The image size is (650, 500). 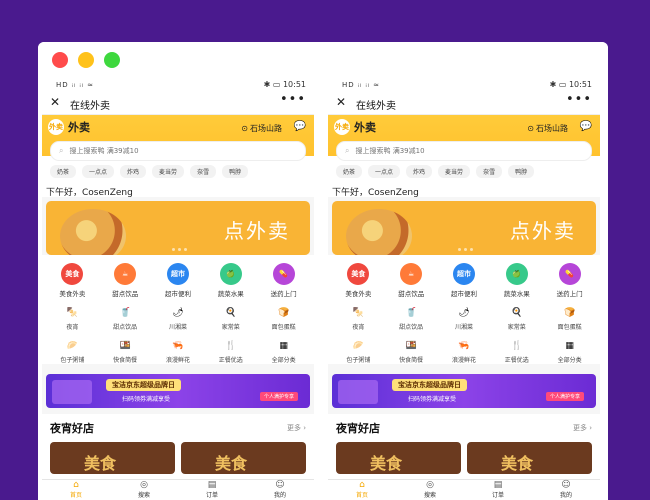 What do you see at coordinates (517, 313) in the screenshot?
I see `egg-icon: 🍳` at bounding box center [517, 313].